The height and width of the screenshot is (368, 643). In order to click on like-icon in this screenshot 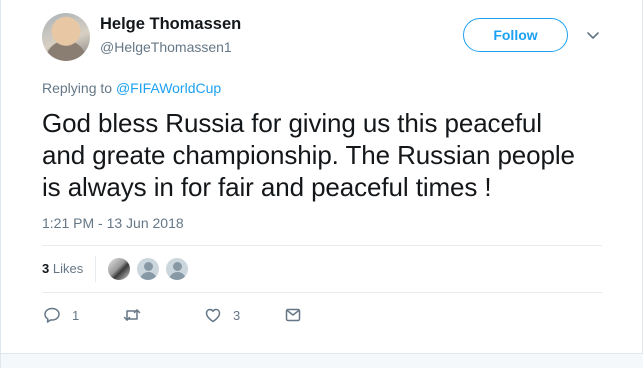, I will do `click(213, 315)`.